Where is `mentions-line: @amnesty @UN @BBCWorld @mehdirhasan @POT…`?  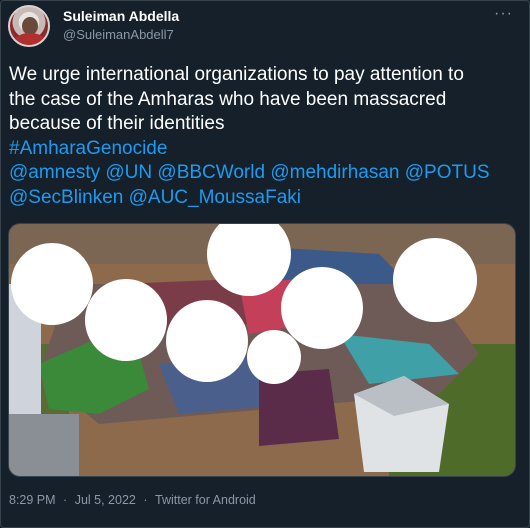 mentions-line: @amnesty @UN @BBCWorld @mehdirhasan @POT… is located at coordinates (266, 173).